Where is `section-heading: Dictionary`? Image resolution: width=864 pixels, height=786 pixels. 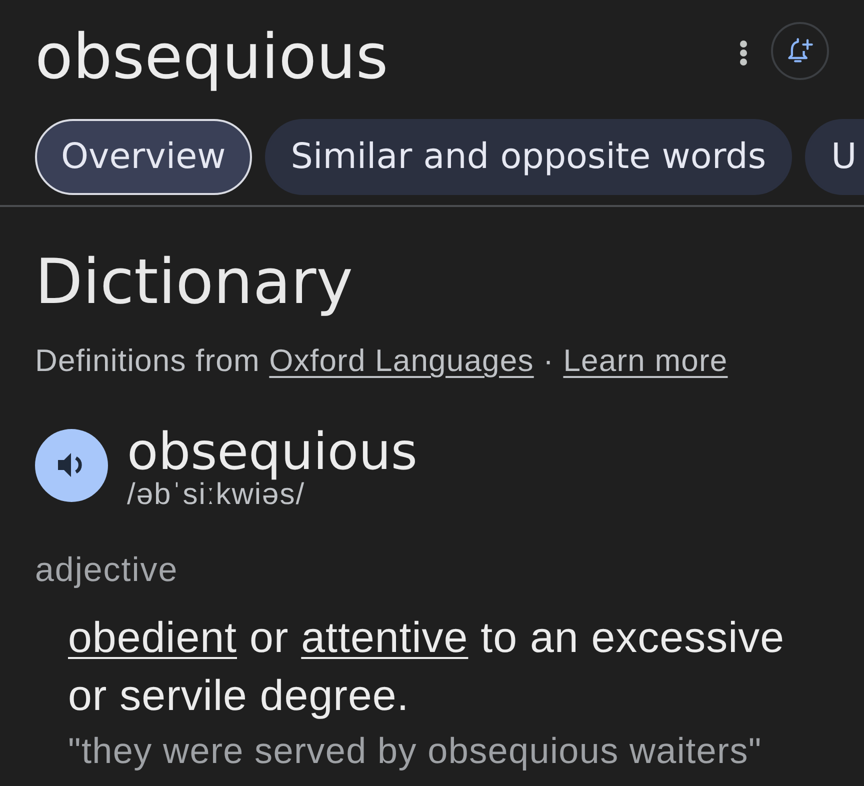 section-heading: Dictionary is located at coordinates (194, 282).